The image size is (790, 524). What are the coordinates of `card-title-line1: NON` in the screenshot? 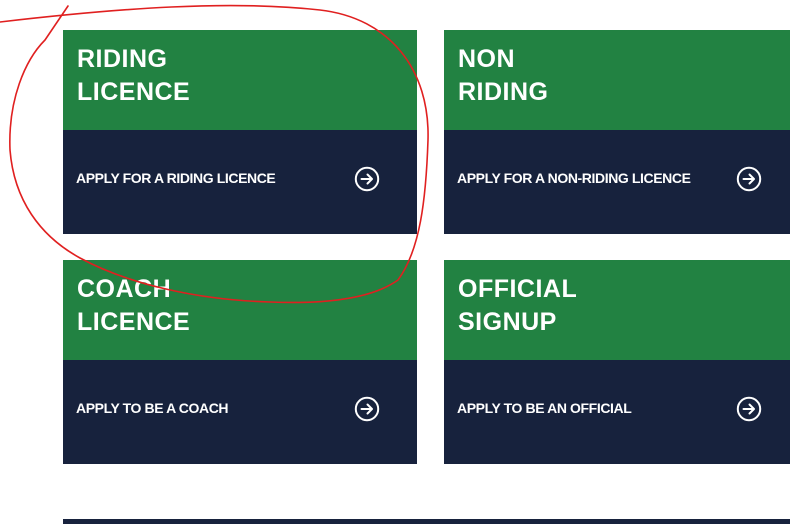 It's located at (487, 59).